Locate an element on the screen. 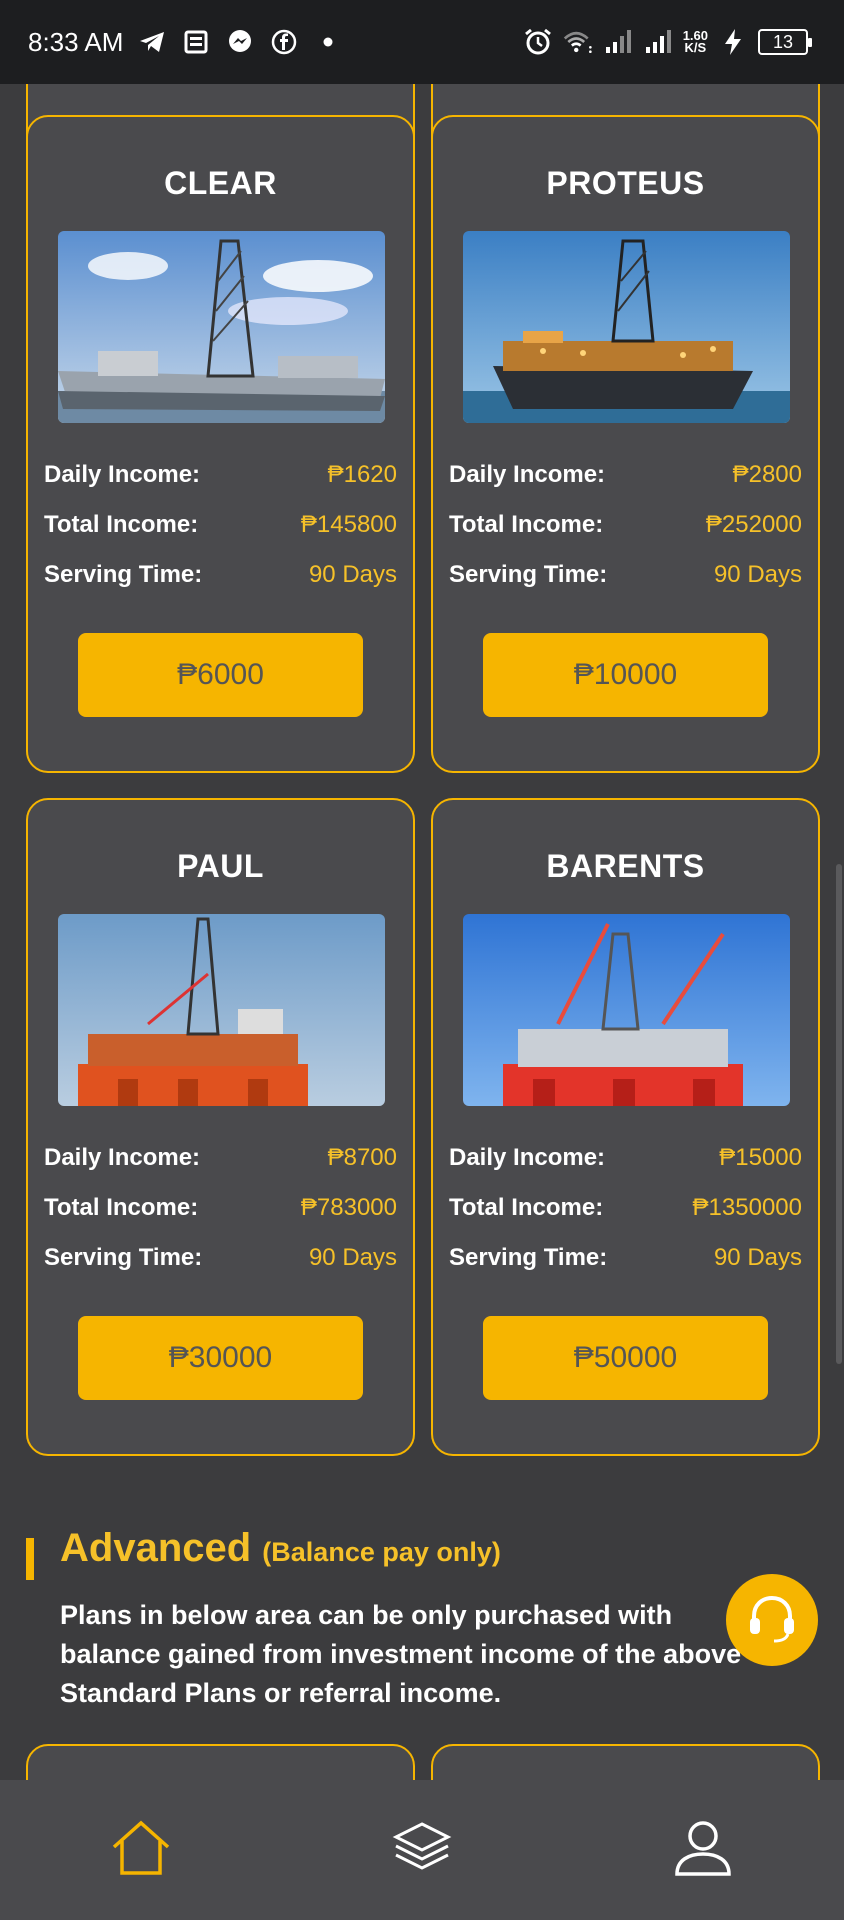  nav-profile is located at coordinates (703, 1850).